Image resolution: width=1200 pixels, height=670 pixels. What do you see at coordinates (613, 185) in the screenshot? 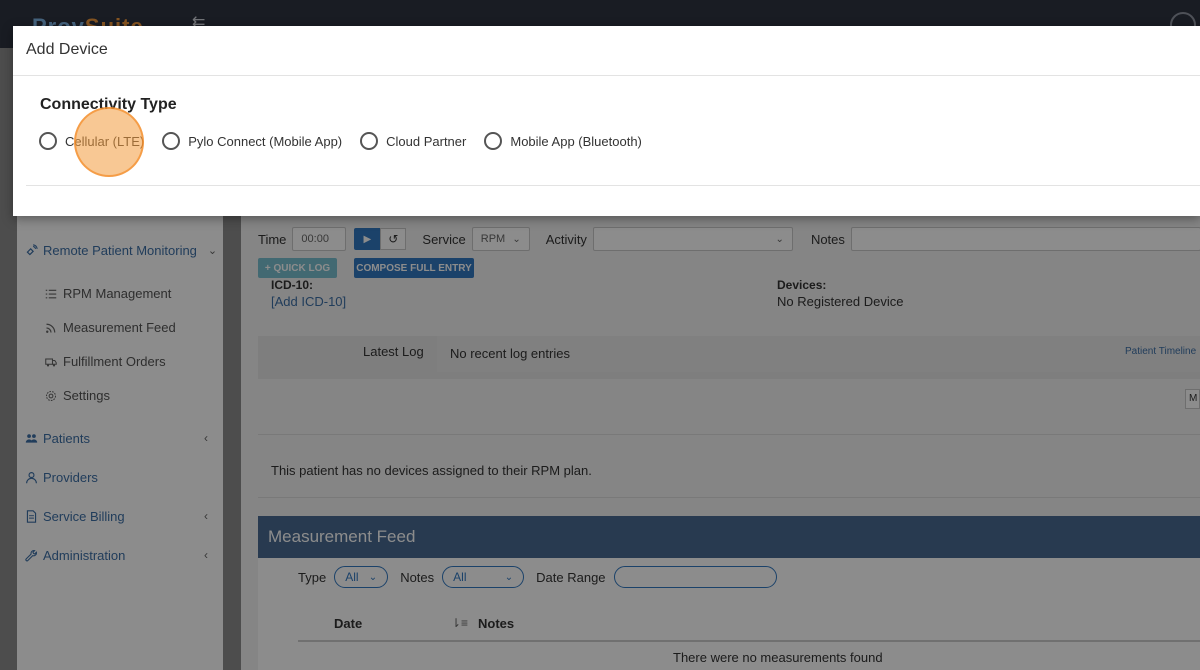
I see `modal-footer-divider` at bounding box center [613, 185].